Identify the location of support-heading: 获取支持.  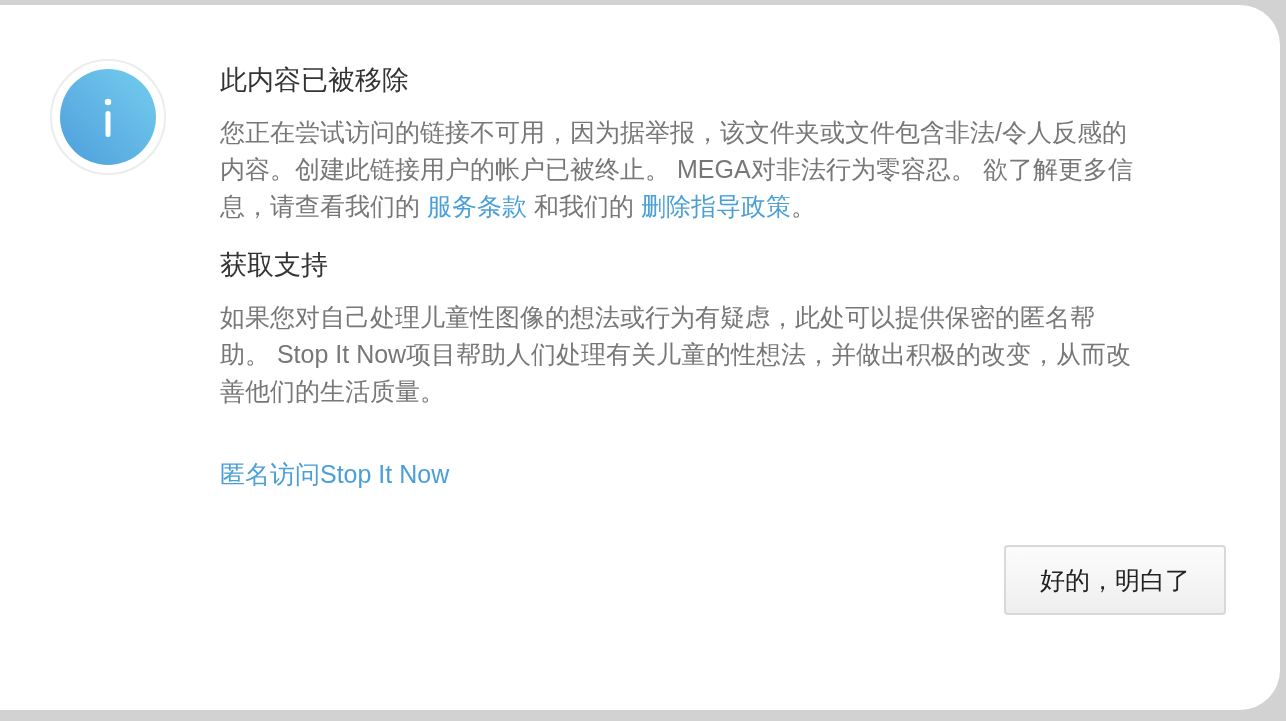
(274, 265).